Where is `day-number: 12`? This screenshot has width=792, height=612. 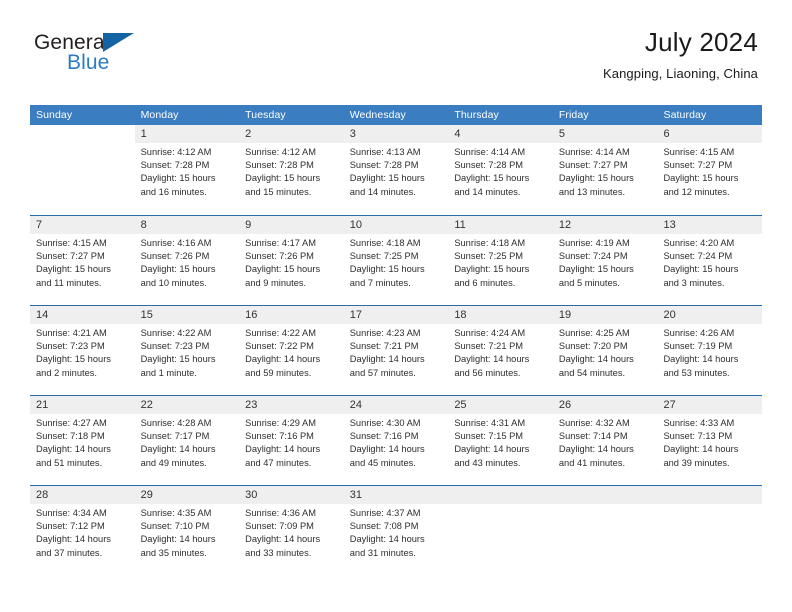
day-number: 12 is located at coordinates (605, 225).